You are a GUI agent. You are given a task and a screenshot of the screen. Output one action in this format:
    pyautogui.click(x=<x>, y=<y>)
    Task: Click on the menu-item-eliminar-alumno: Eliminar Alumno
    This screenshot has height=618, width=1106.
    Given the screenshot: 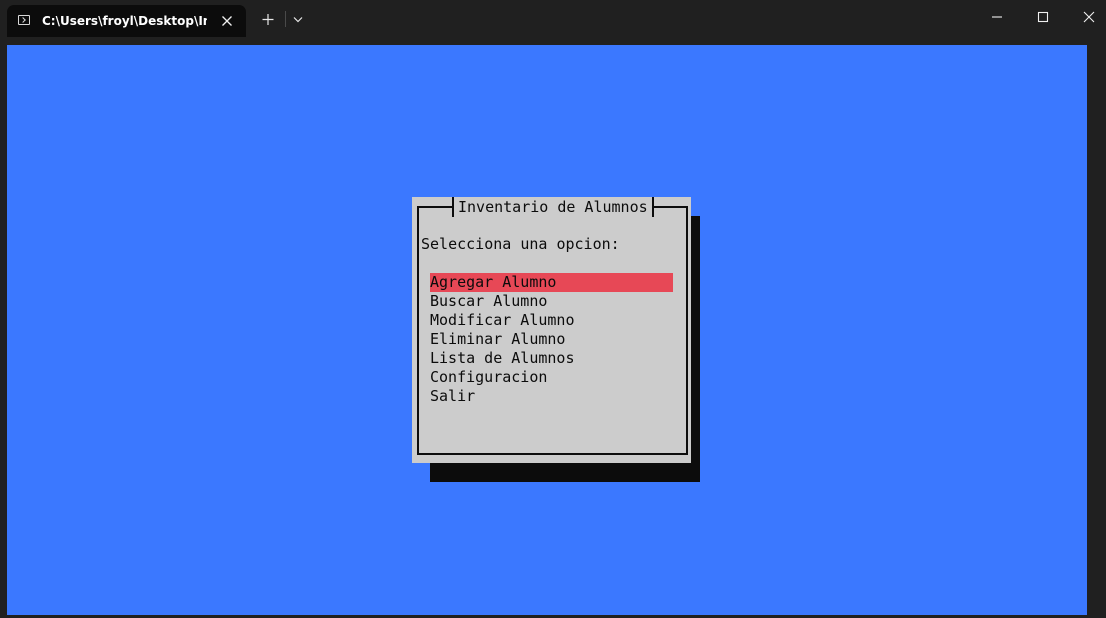 What is the action you would take?
    pyautogui.click(x=551, y=339)
    